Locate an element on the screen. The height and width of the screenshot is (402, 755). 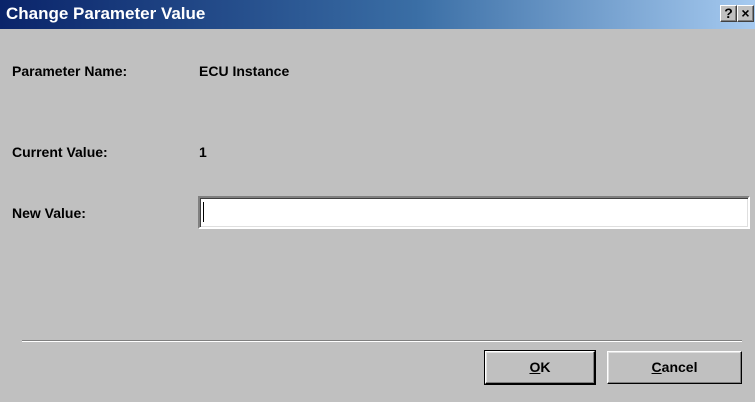
help-button: ? is located at coordinates (728, 13).